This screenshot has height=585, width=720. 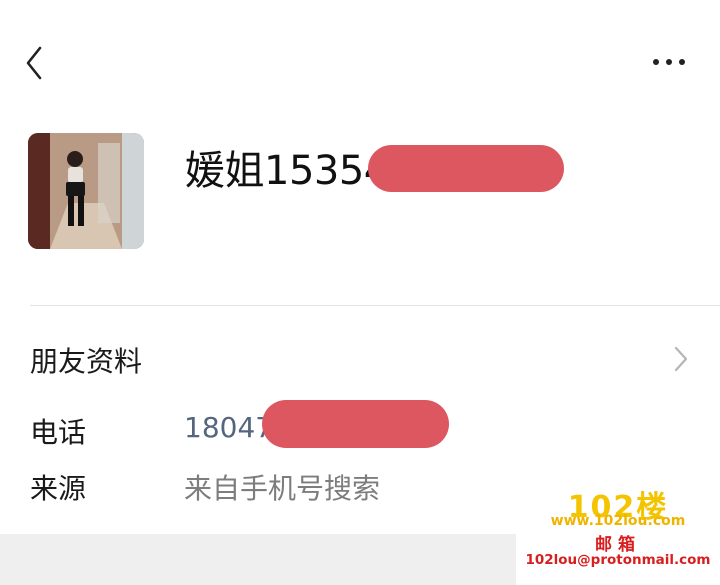 What do you see at coordinates (618, 521) in the screenshot?
I see `watermark-site: www.102lou.com` at bounding box center [618, 521].